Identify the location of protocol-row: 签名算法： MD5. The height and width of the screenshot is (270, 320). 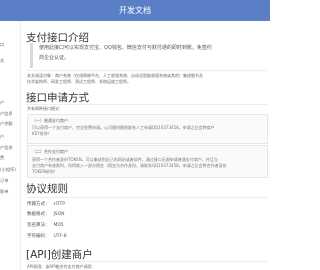
(45, 225).